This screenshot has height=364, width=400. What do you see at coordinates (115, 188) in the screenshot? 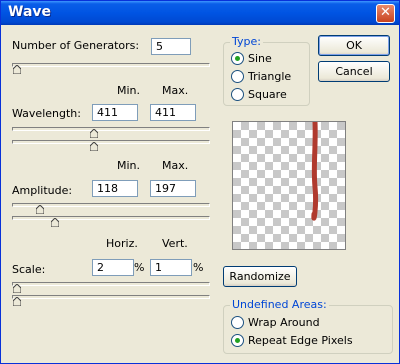
I see `amplitude-min-input: 118` at bounding box center [115, 188].